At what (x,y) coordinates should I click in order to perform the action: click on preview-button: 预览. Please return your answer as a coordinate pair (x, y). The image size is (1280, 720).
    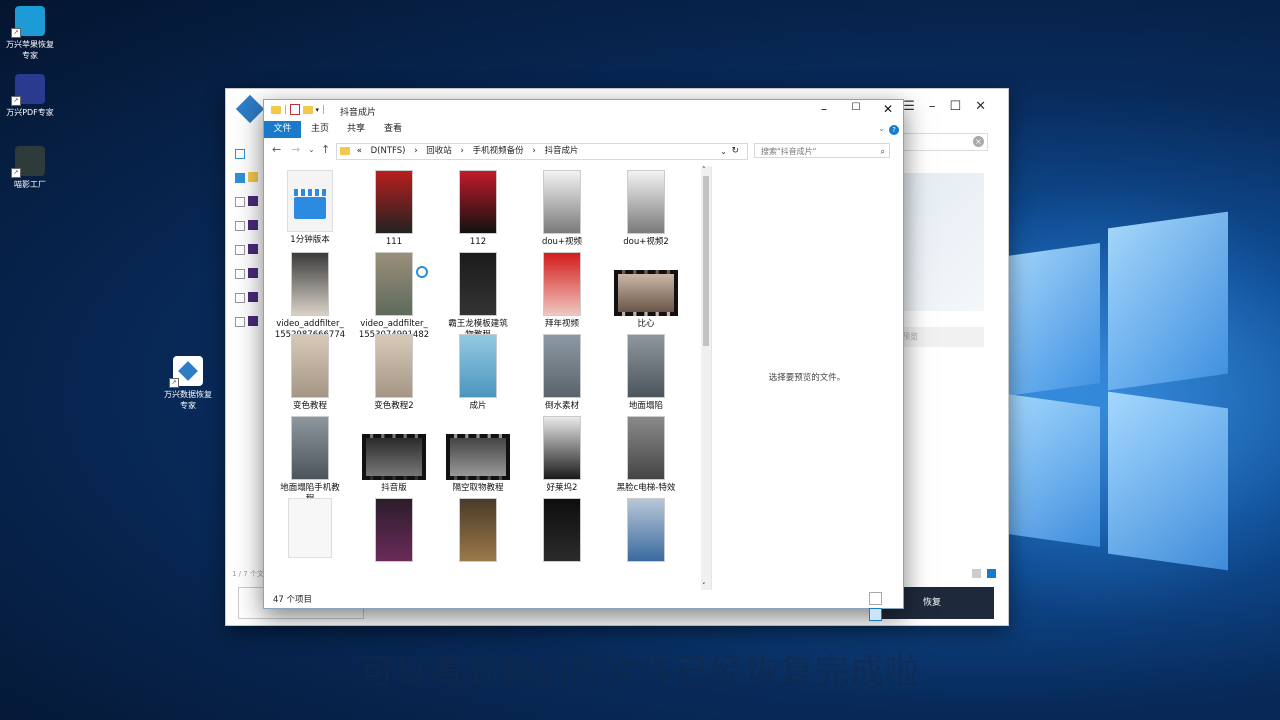
    Looking at the image, I should click on (942, 337).